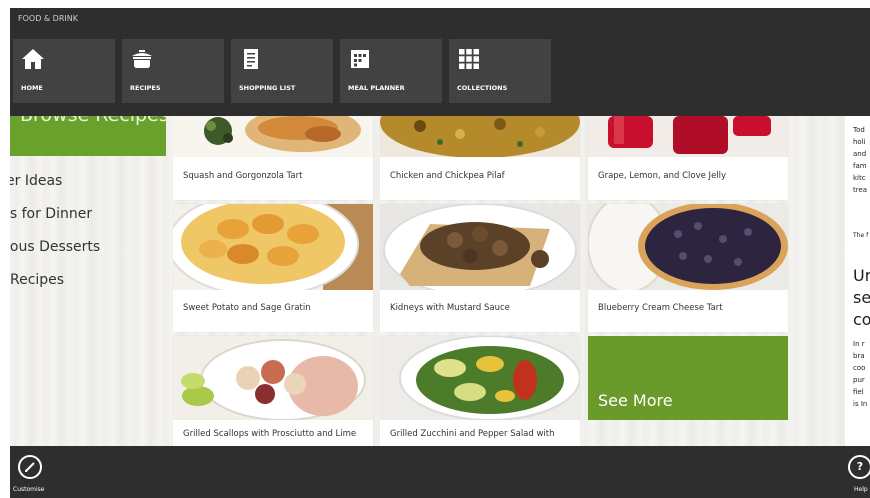 This screenshot has height=498, width=870. What do you see at coordinates (251, 59) in the screenshot?
I see `list-icon` at bounding box center [251, 59].